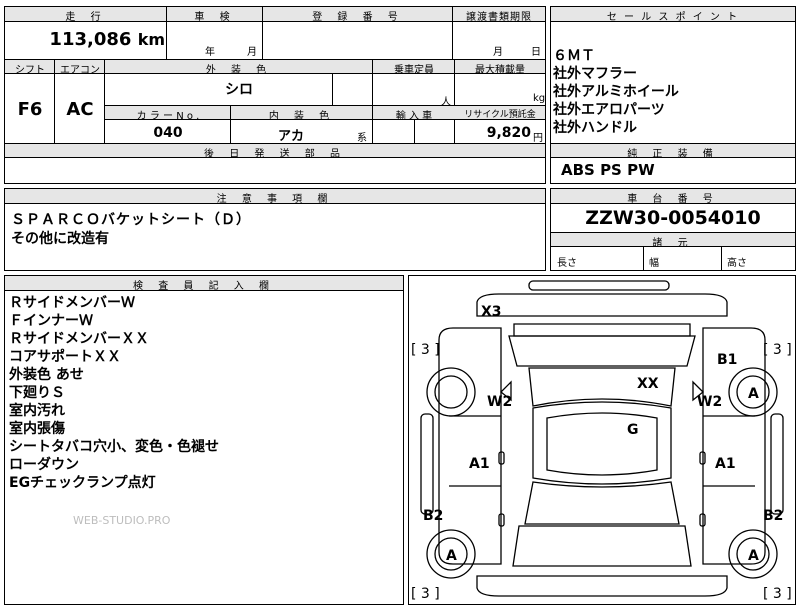  Describe the element at coordinates (673, 243) in the screenshot. I see `dimensions-label: 諸 元` at that location.